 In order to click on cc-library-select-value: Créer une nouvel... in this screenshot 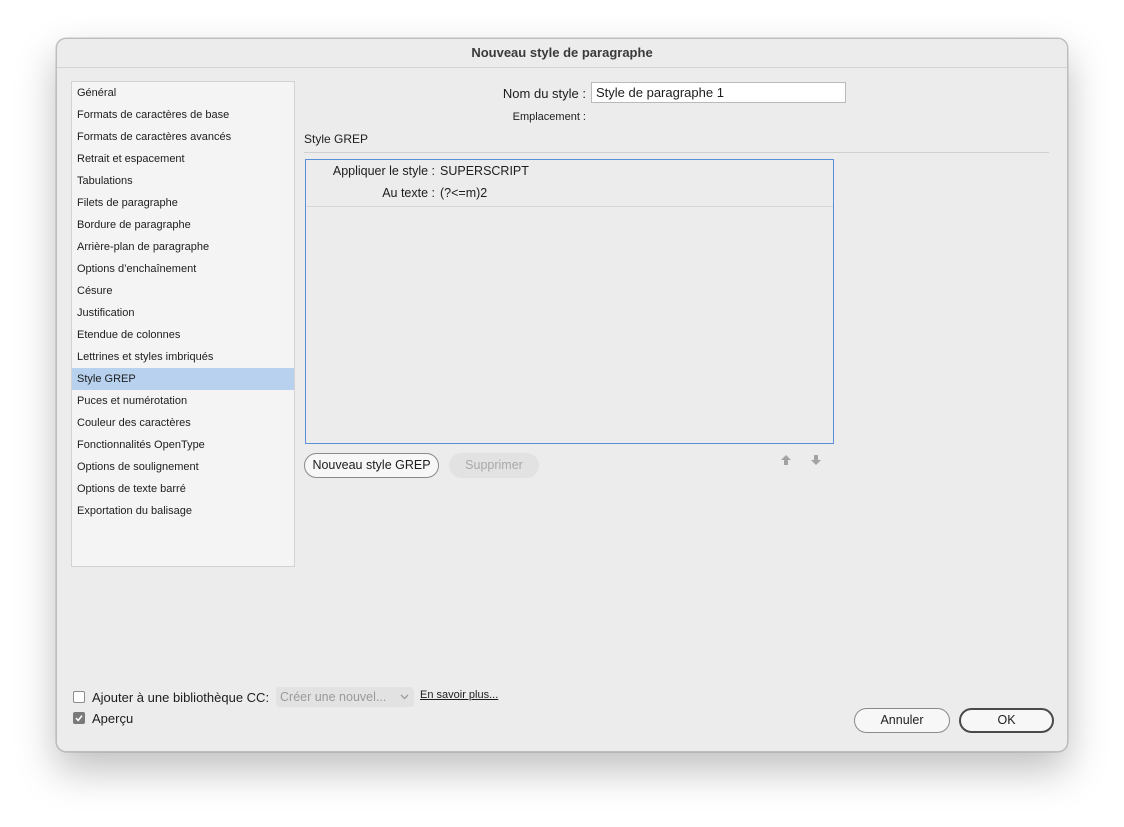, I will do `click(333, 697)`.